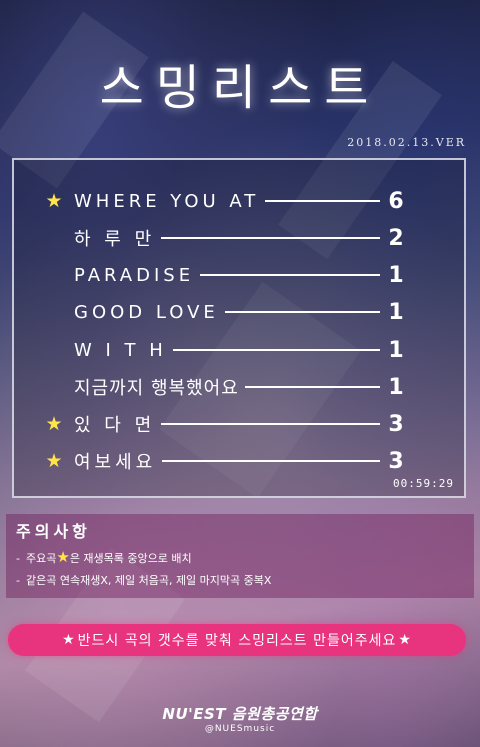 The height and width of the screenshot is (747, 480). I want to click on reminder-banner: ★ 반드시 곡의 갯수를 맞춰 스밍리스트 만들어주세요 ★, so click(237, 640).